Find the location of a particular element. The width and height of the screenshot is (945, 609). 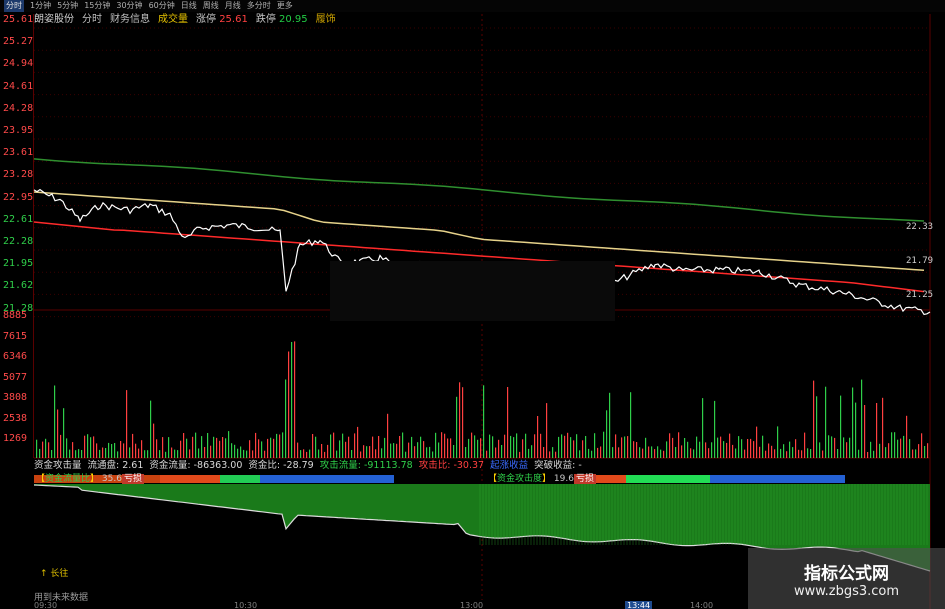

rise-marker: ↑ 长往 is located at coordinates (54, 574).